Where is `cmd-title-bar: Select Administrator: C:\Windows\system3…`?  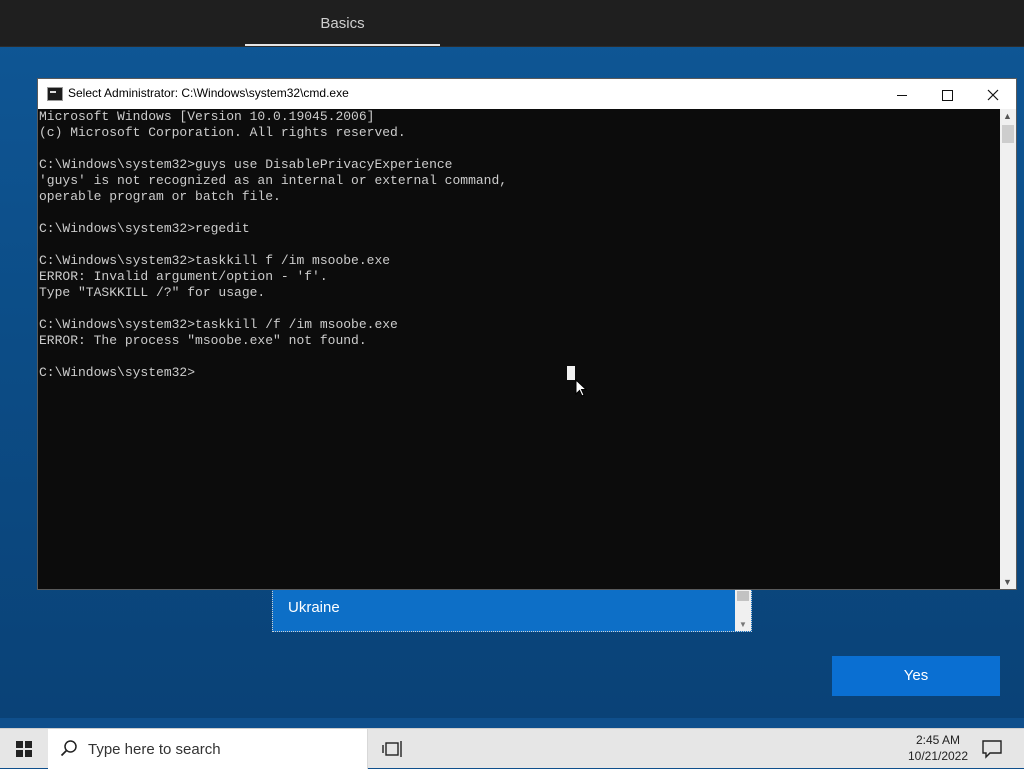
cmd-title-bar: Select Administrator: C:\Windows\system3… is located at coordinates (527, 94).